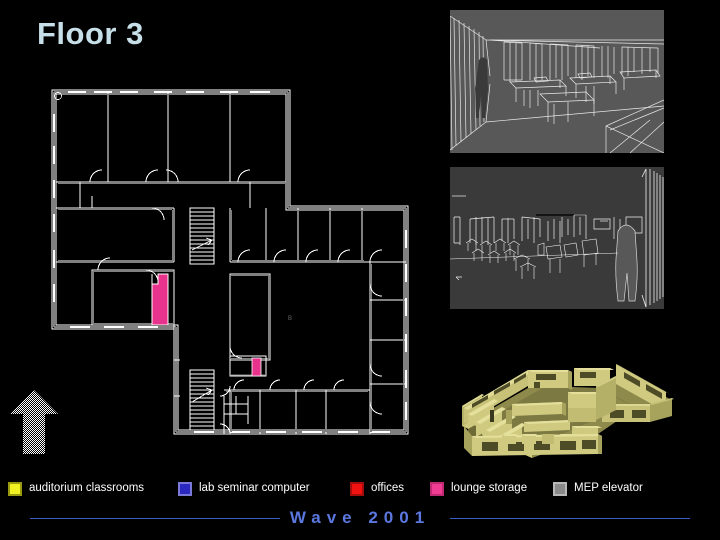  What do you see at coordinates (437, 489) in the screenshot?
I see `legend-swatch-lounge-storage` at bounding box center [437, 489].